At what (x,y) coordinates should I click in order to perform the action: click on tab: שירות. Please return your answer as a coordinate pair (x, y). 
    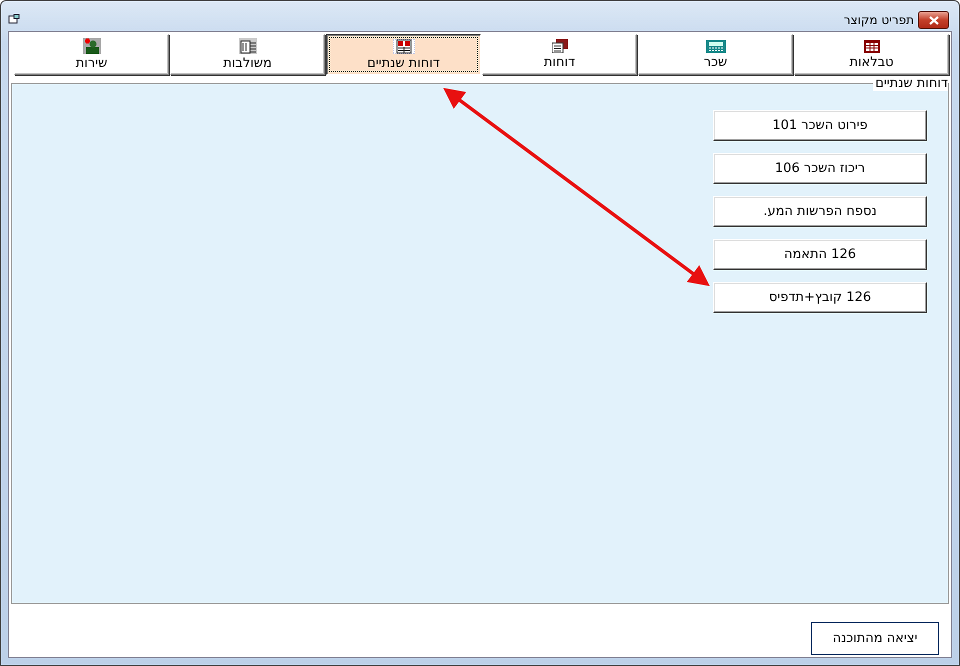
    Looking at the image, I should click on (91, 54).